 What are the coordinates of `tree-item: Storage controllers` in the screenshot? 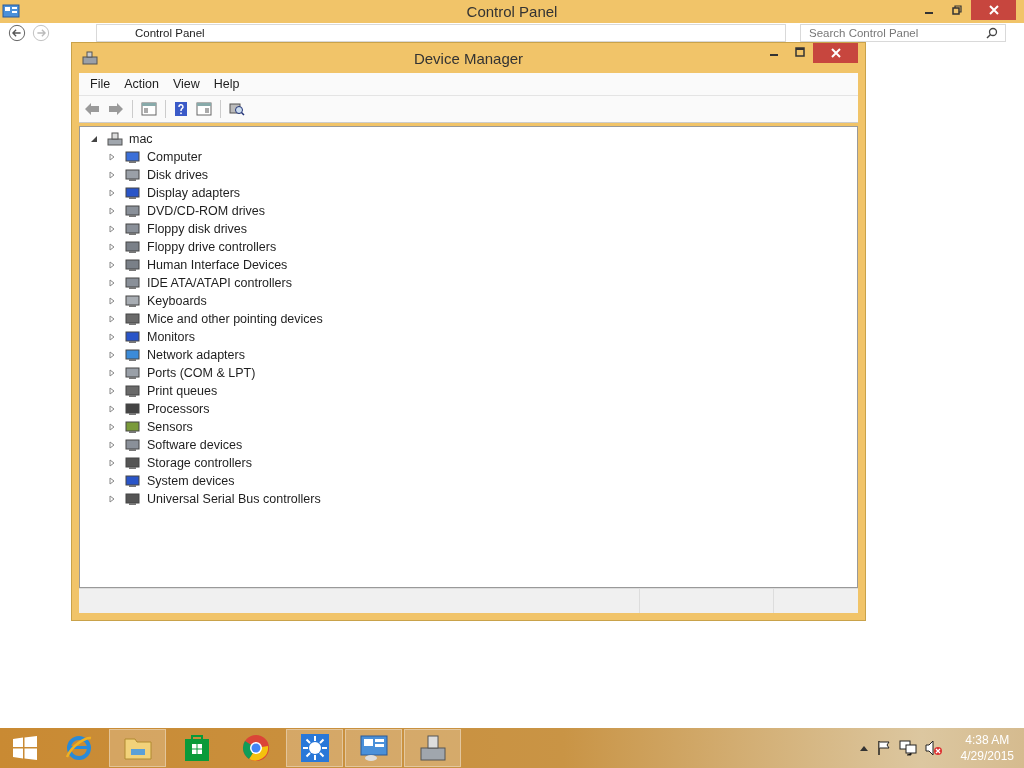 It's located at (199, 463).